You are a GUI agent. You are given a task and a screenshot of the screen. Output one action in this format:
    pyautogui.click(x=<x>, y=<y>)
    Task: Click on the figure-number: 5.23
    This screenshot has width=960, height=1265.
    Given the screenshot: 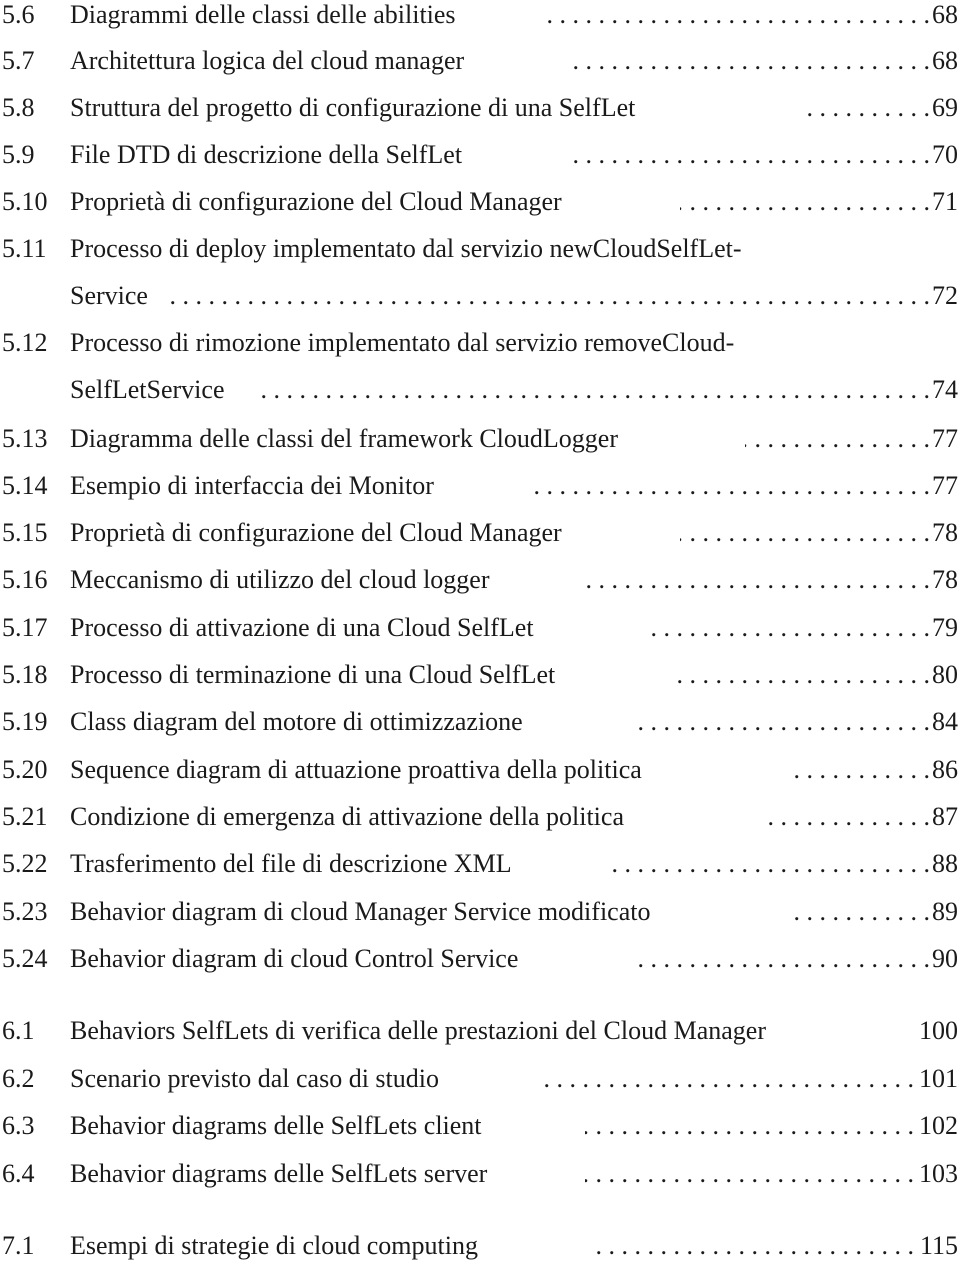 What is the action you would take?
    pyautogui.click(x=25, y=911)
    